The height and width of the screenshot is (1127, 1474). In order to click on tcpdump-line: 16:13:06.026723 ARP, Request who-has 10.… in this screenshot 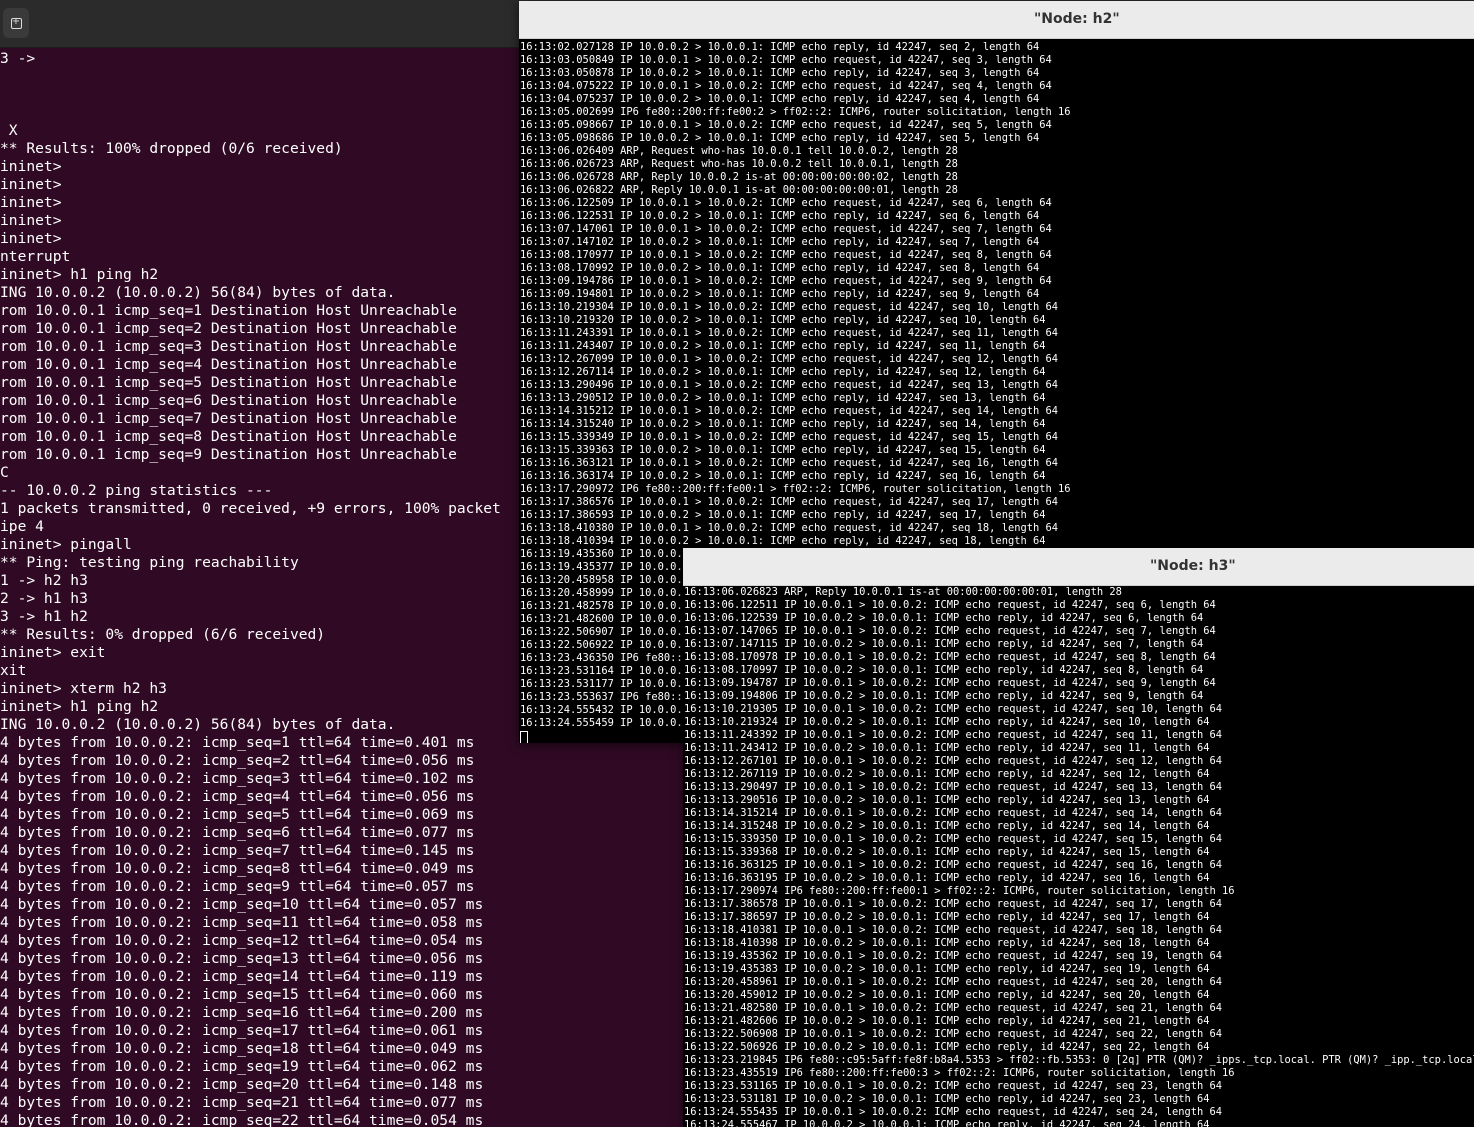, I will do `click(739, 164)`.